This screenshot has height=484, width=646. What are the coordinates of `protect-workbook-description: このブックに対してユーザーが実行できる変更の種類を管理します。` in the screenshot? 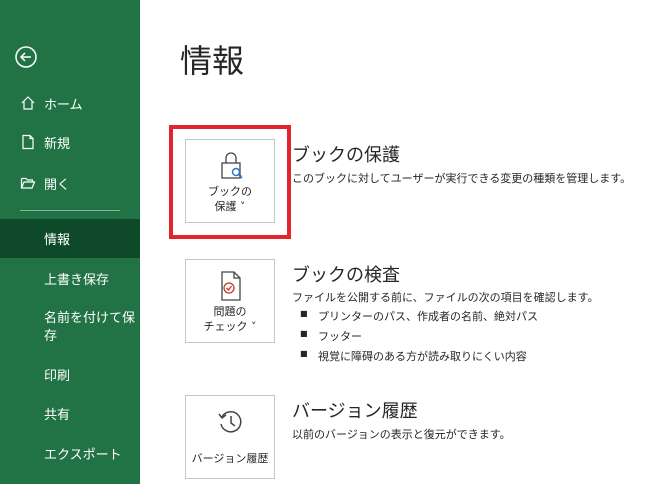 It's located at (462, 178).